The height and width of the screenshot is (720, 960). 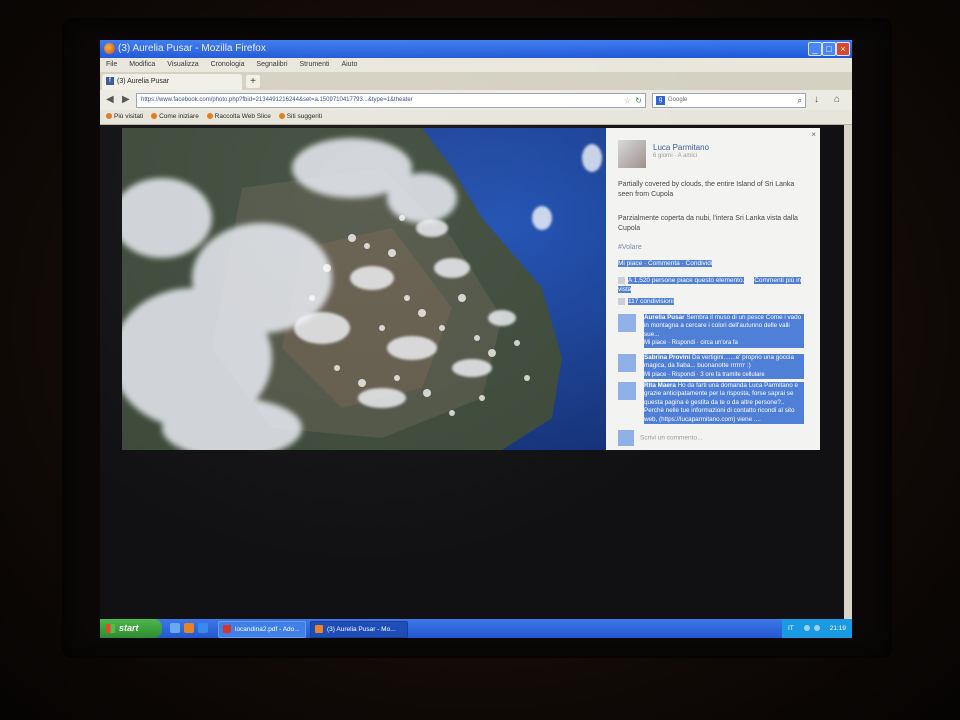 What do you see at coordinates (142, 64) in the screenshot?
I see `menu-modifica: Modifica` at bounding box center [142, 64].